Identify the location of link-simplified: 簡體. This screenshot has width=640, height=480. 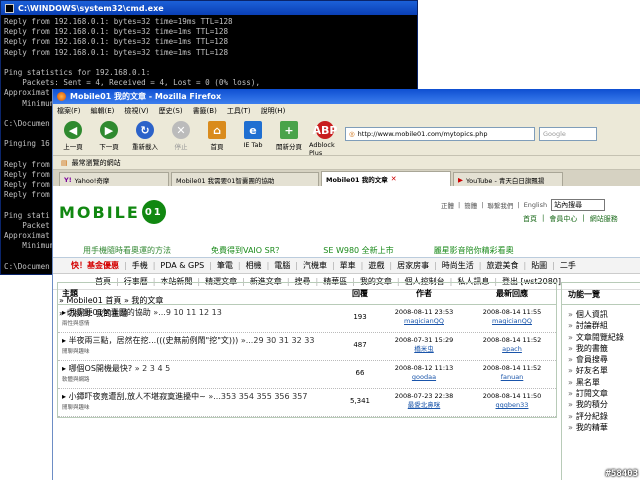
(470, 205).